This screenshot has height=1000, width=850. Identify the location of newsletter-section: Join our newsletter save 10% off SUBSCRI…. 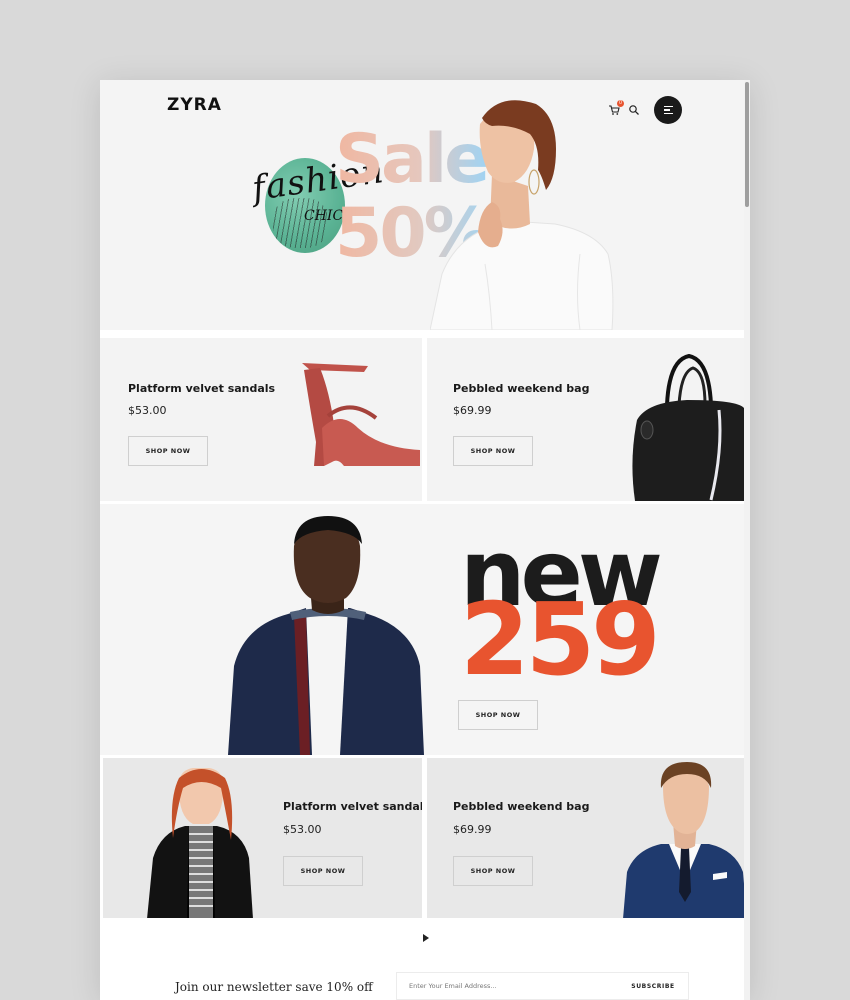
(422, 959).